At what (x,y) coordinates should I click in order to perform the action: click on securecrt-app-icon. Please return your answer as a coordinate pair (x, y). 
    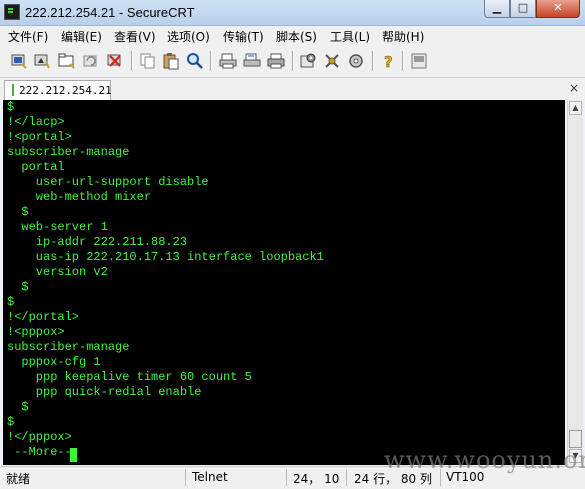
    Looking at the image, I should click on (12, 12).